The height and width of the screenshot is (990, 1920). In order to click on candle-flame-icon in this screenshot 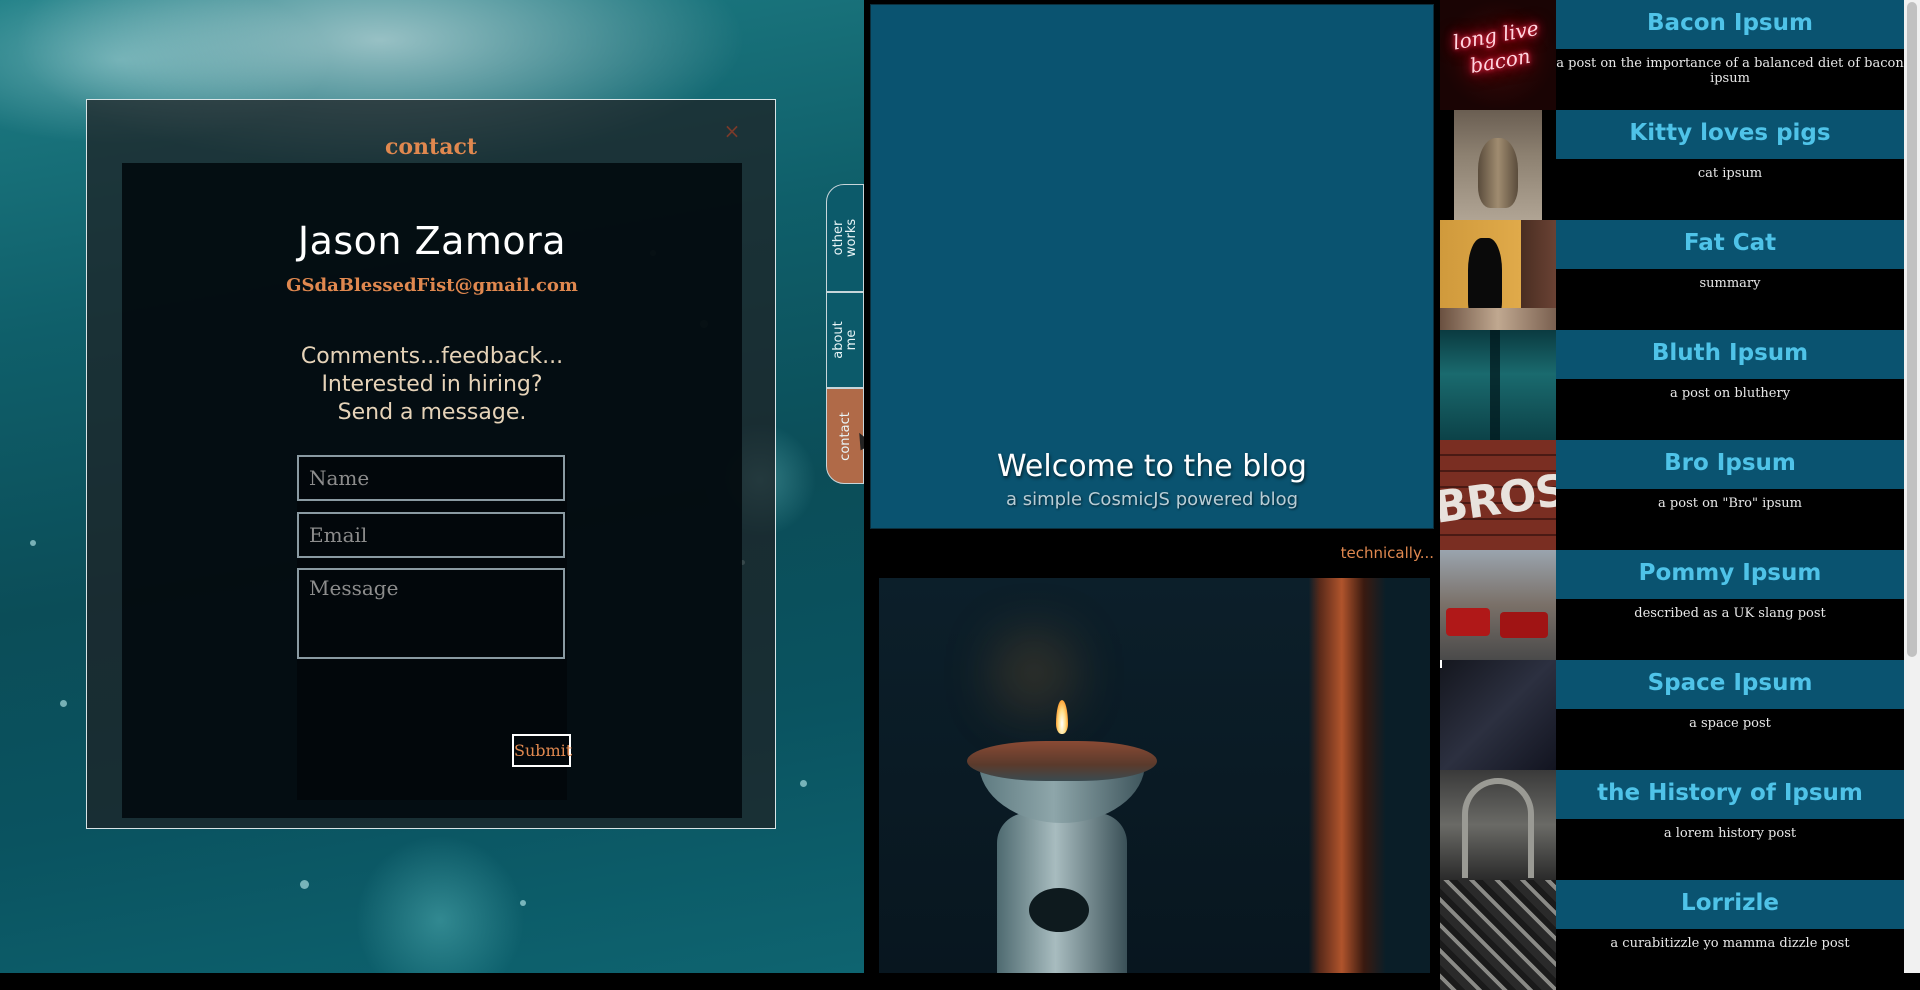, I will do `click(1062, 717)`.